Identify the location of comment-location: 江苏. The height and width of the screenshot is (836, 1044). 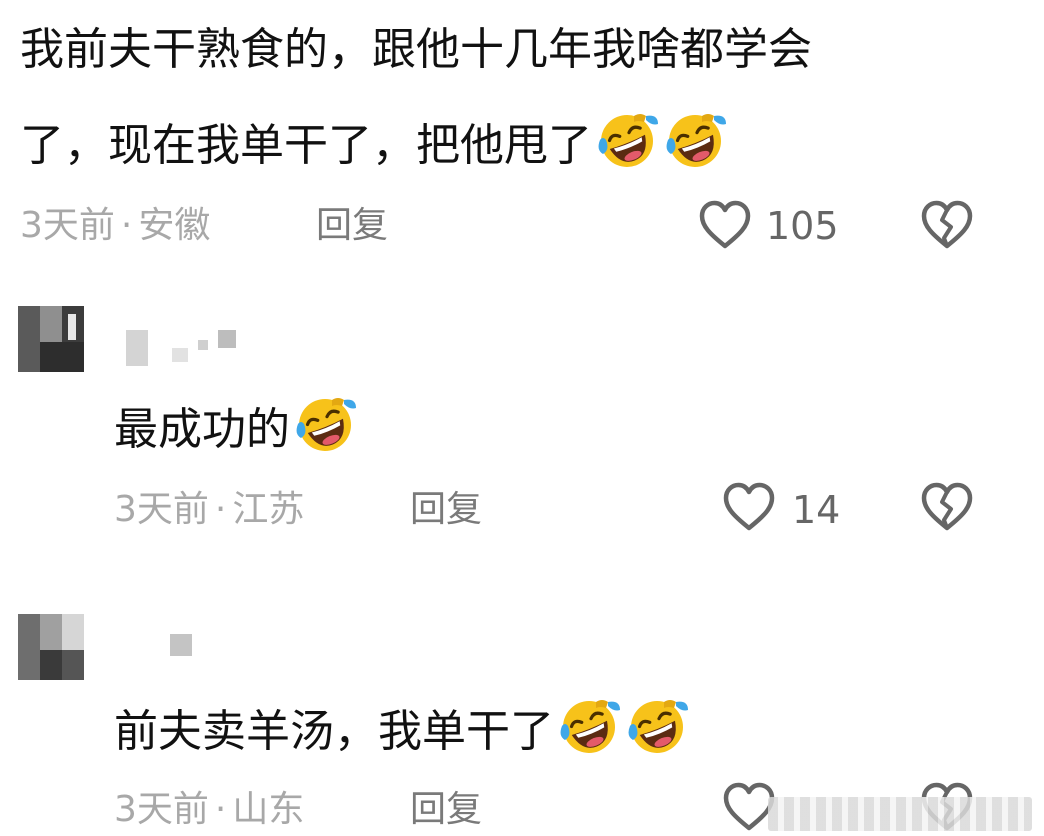
(268, 509).